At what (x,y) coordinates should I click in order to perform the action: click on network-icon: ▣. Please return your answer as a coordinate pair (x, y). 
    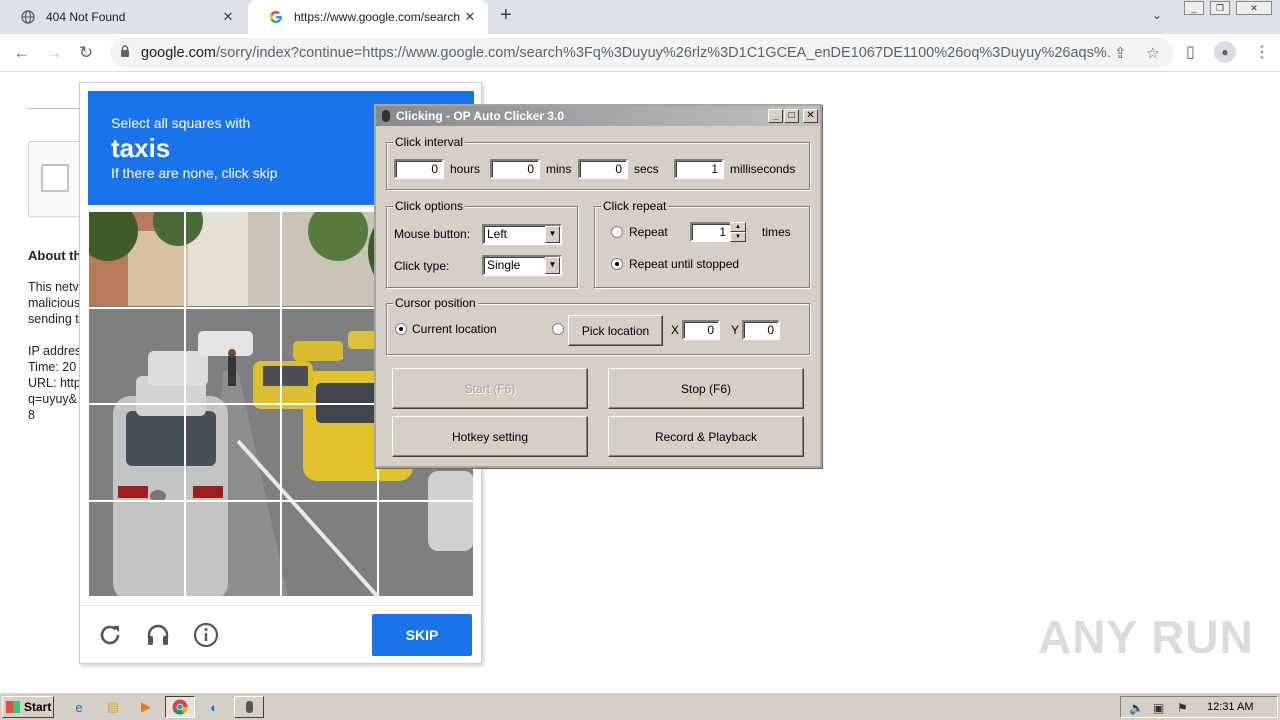
    Looking at the image, I should click on (1158, 708).